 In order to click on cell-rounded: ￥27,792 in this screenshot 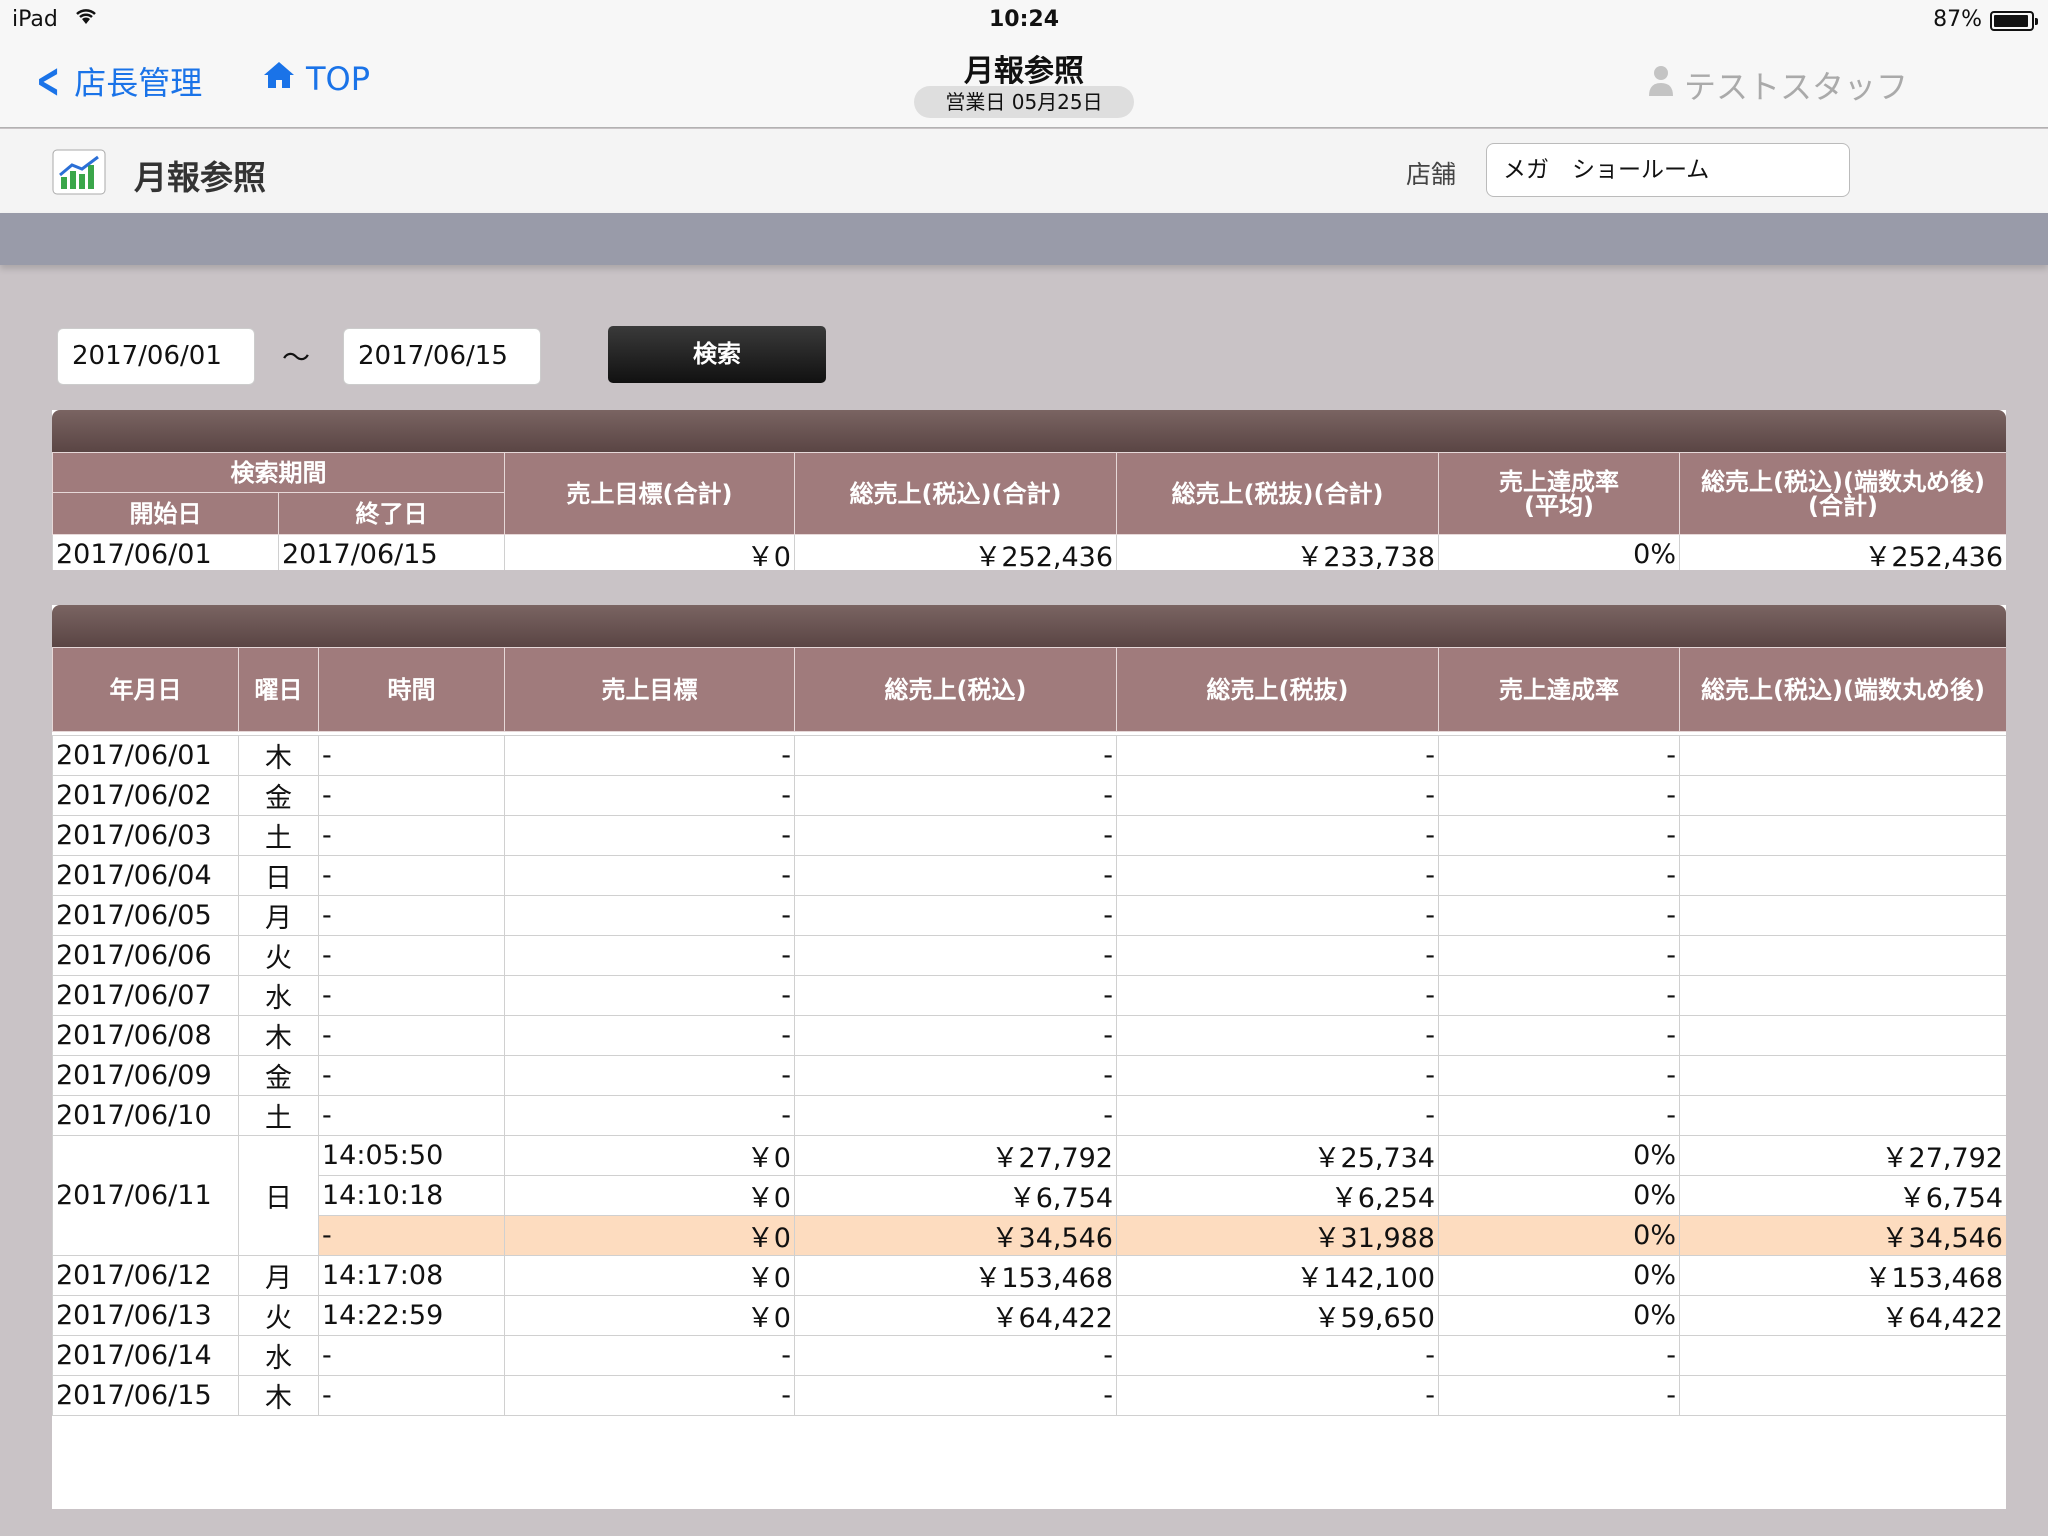, I will do `click(1842, 1155)`.